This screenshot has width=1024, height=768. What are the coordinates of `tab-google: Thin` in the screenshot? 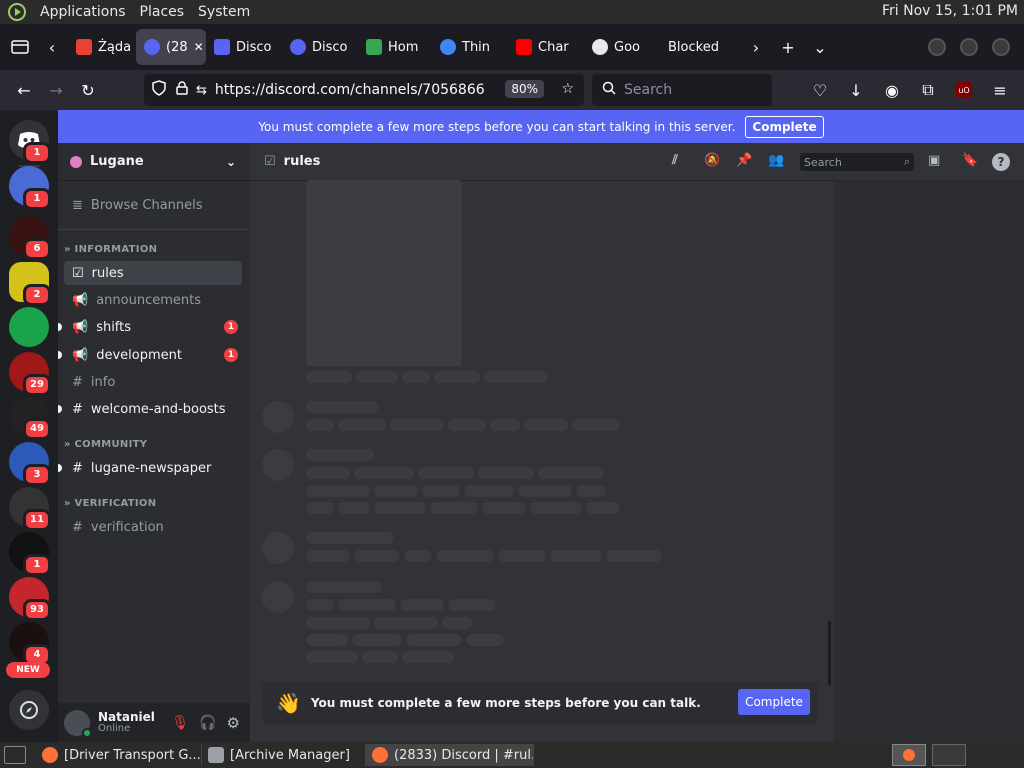 It's located at (470, 47).